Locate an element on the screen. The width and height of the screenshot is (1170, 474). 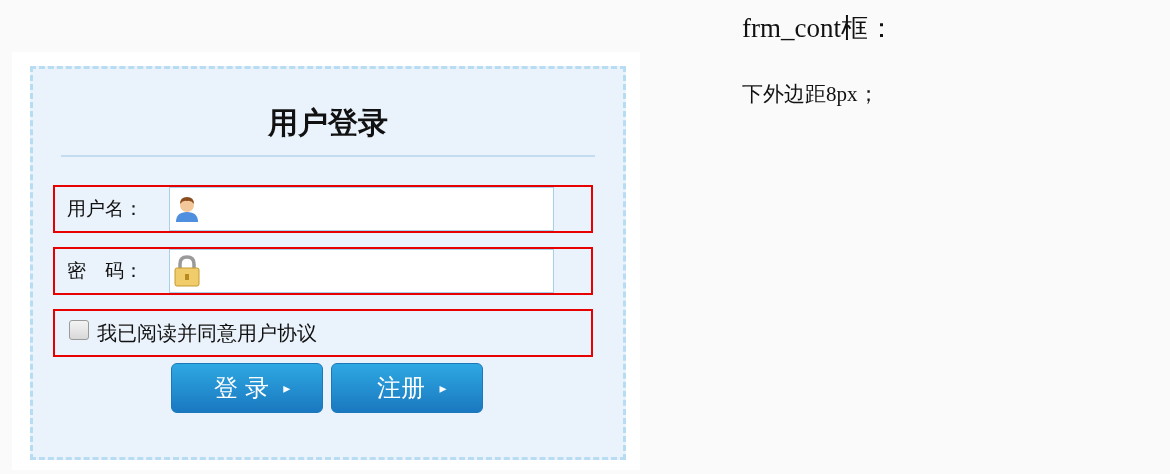
agreement-checkbox is located at coordinates (79, 330).